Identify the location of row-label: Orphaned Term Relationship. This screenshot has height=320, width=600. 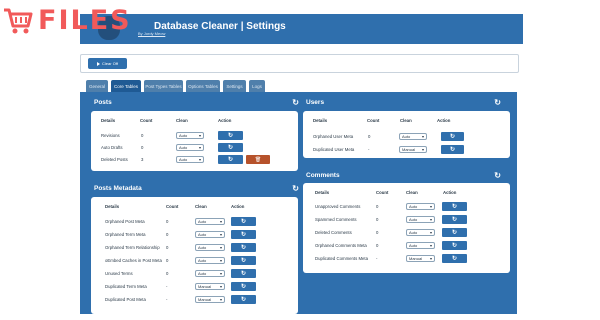
(132, 247).